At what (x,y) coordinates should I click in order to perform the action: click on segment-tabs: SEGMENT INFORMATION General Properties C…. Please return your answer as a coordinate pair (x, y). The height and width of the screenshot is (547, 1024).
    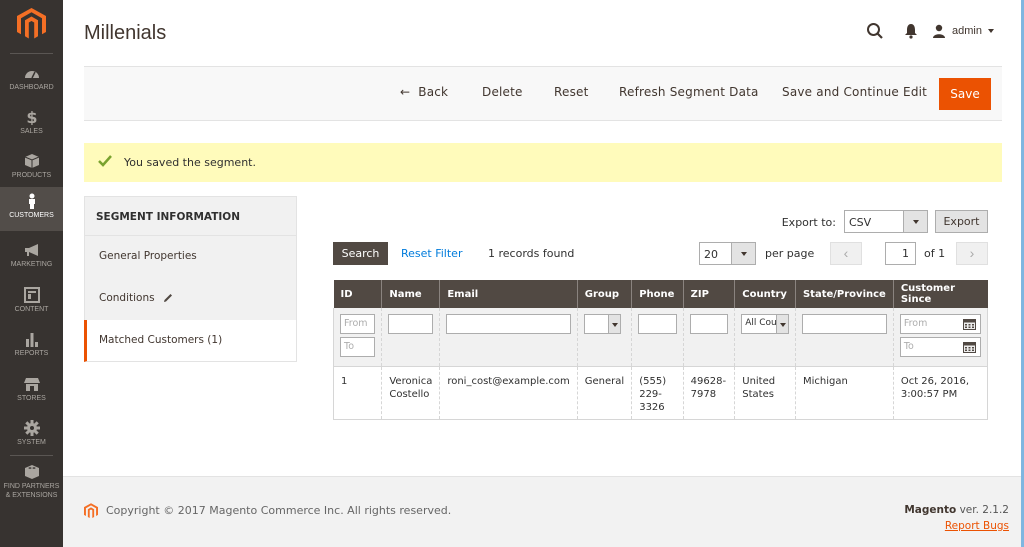
    Looking at the image, I should click on (190, 279).